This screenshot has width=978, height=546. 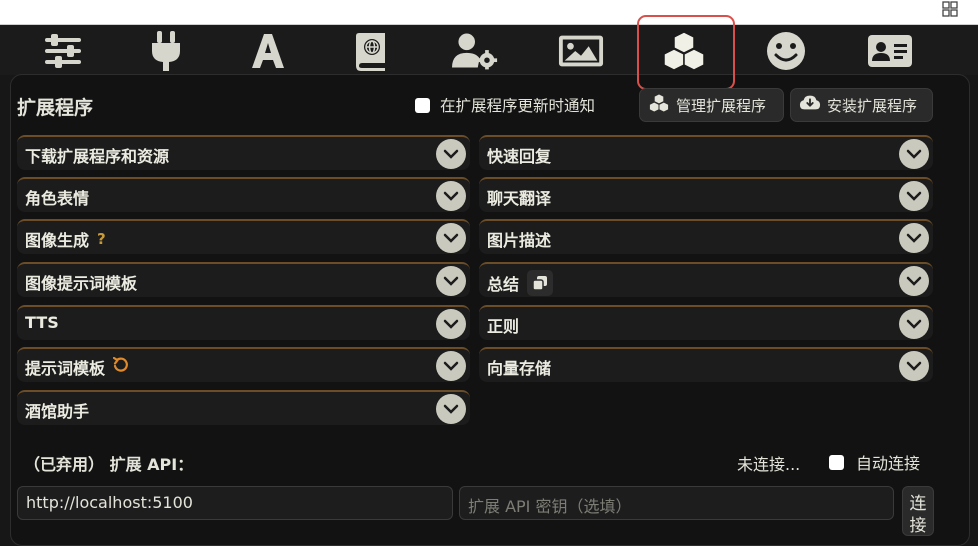 What do you see at coordinates (42, 322) in the screenshot?
I see `extension-label: TTS` at bounding box center [42, 322].